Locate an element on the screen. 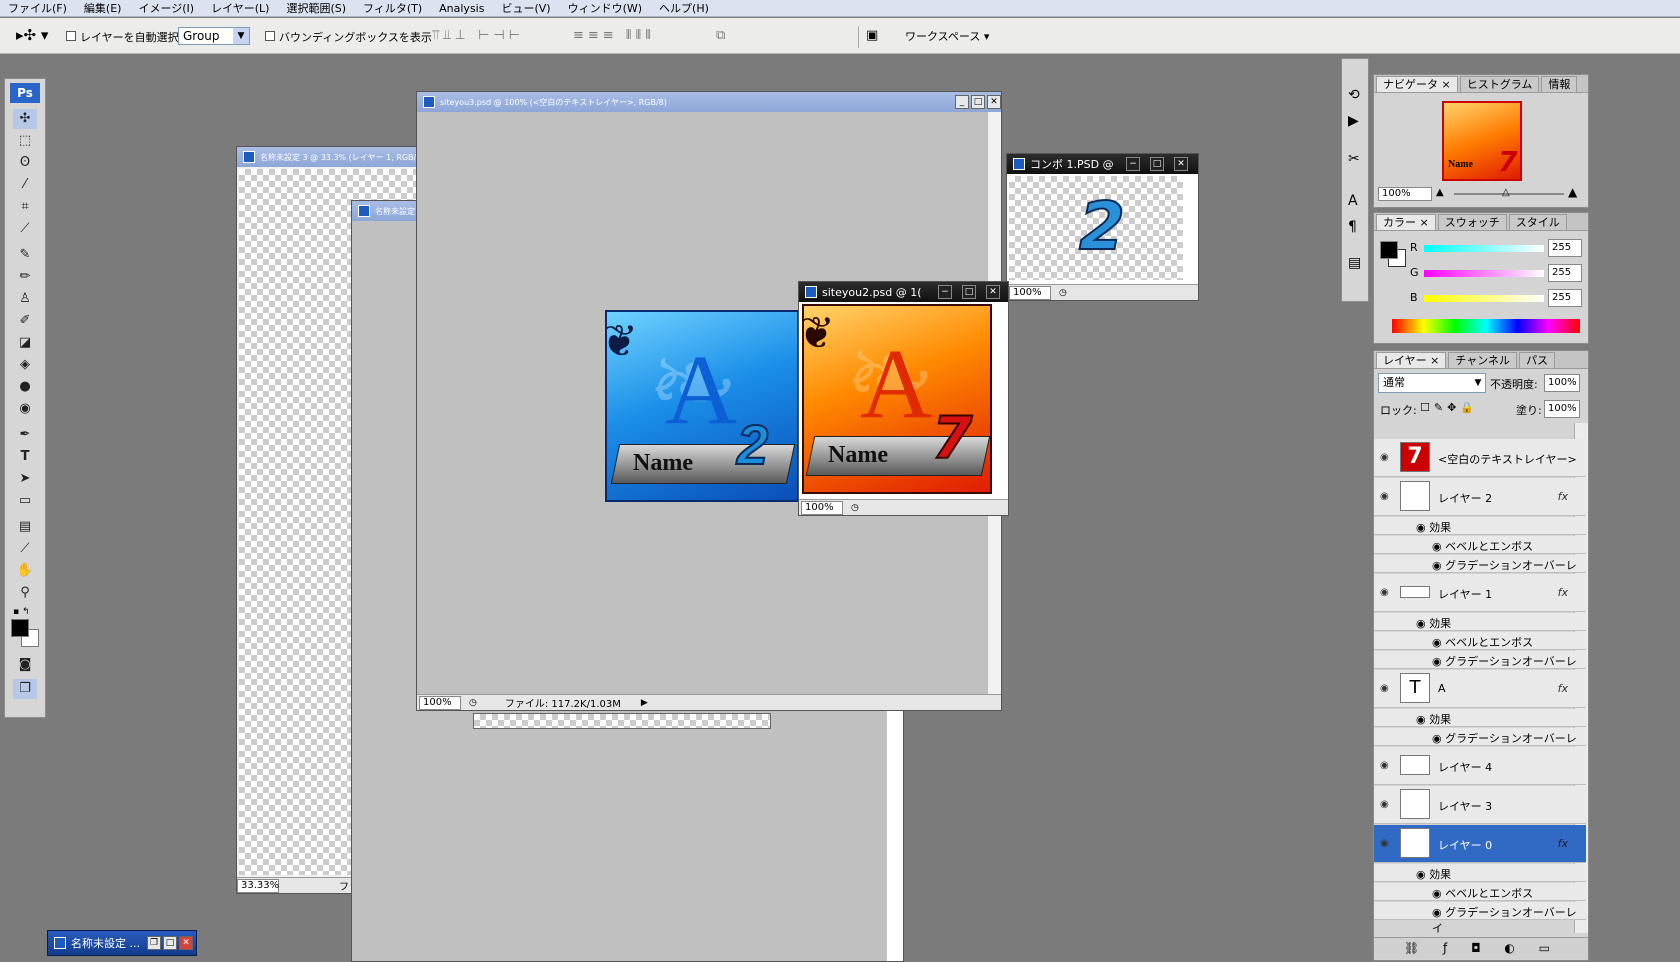  zoom-out-icon: ▲ is located at coordinates (1440, 192).